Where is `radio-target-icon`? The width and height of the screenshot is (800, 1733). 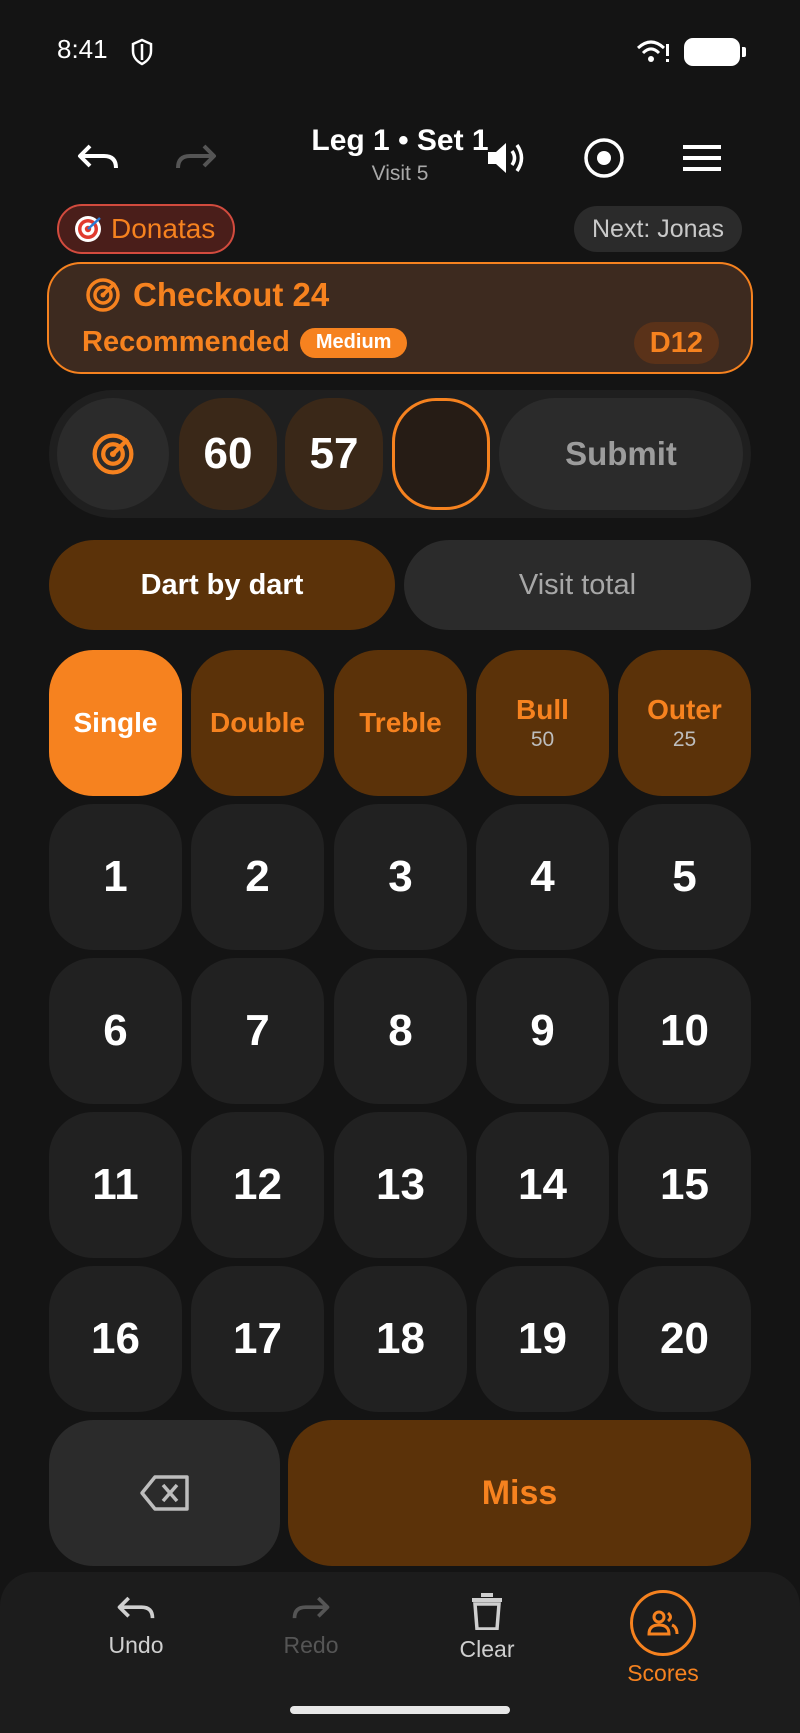
radio-target-icon is located at coordinates (604, 158).